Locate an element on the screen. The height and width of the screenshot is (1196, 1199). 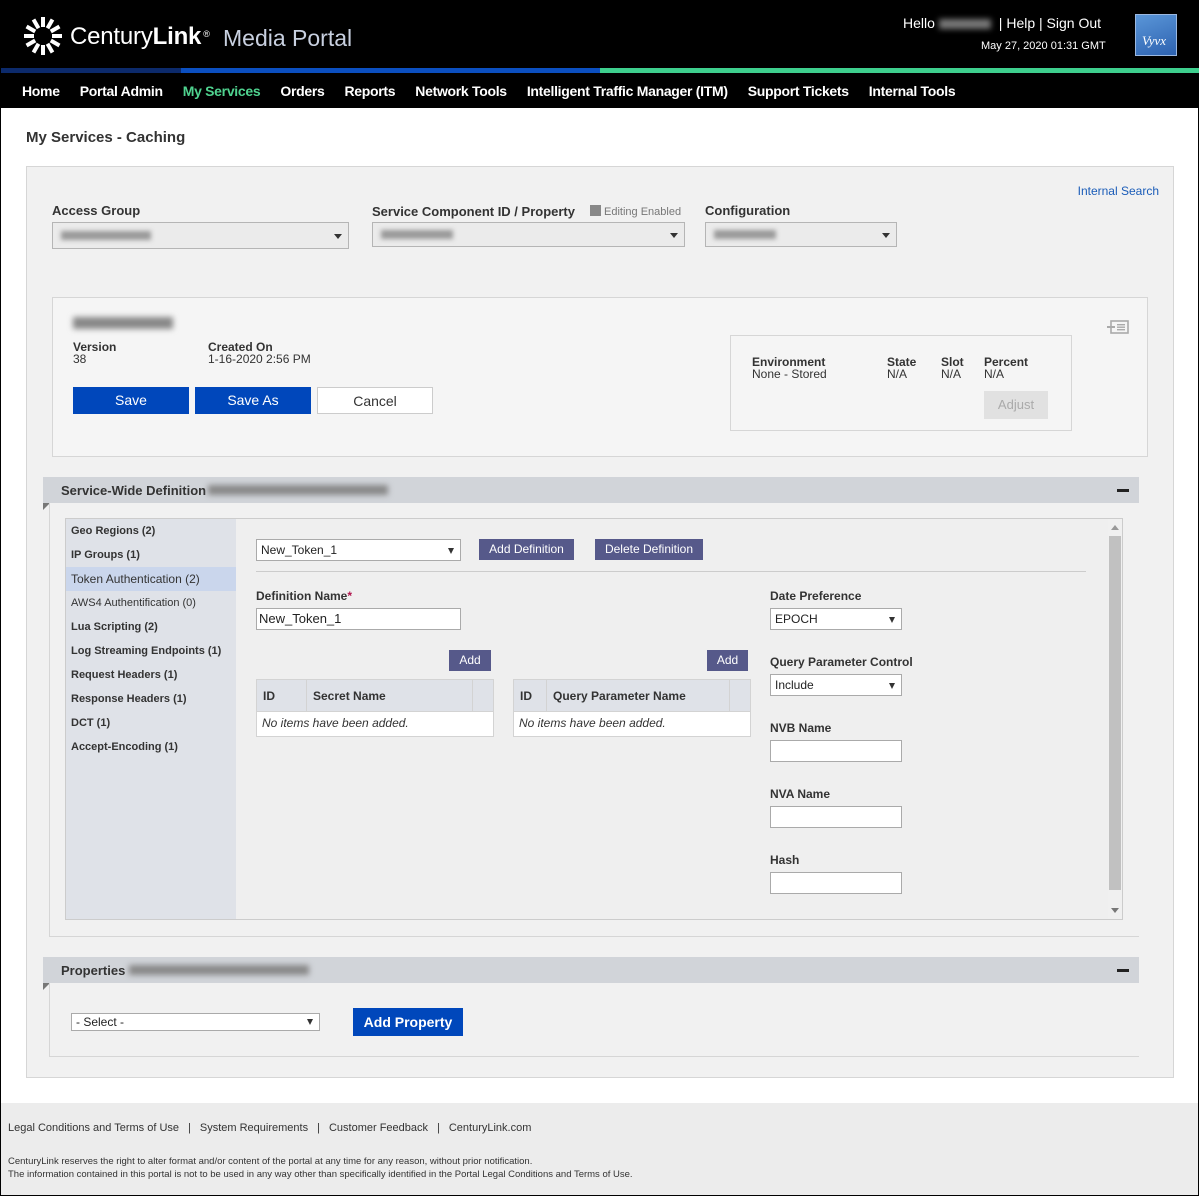
nav-home: Home is located at coordinates (41, 91).